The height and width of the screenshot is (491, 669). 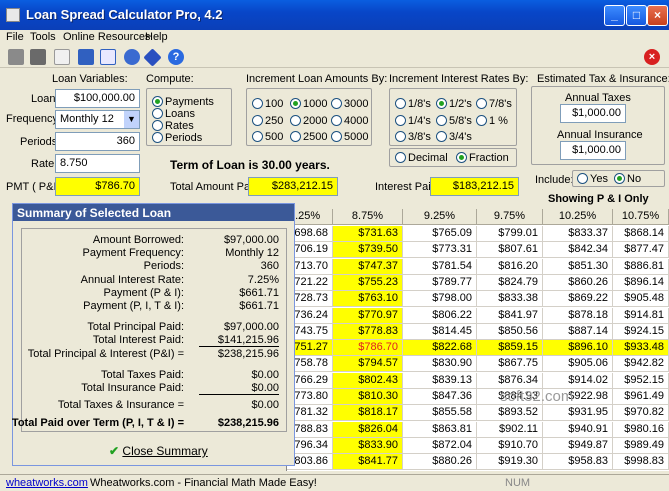 What do you see at coordinates (641, 445) in the screenshot?
I see `table-cell: $989.49` at bounding box center [641, 445].